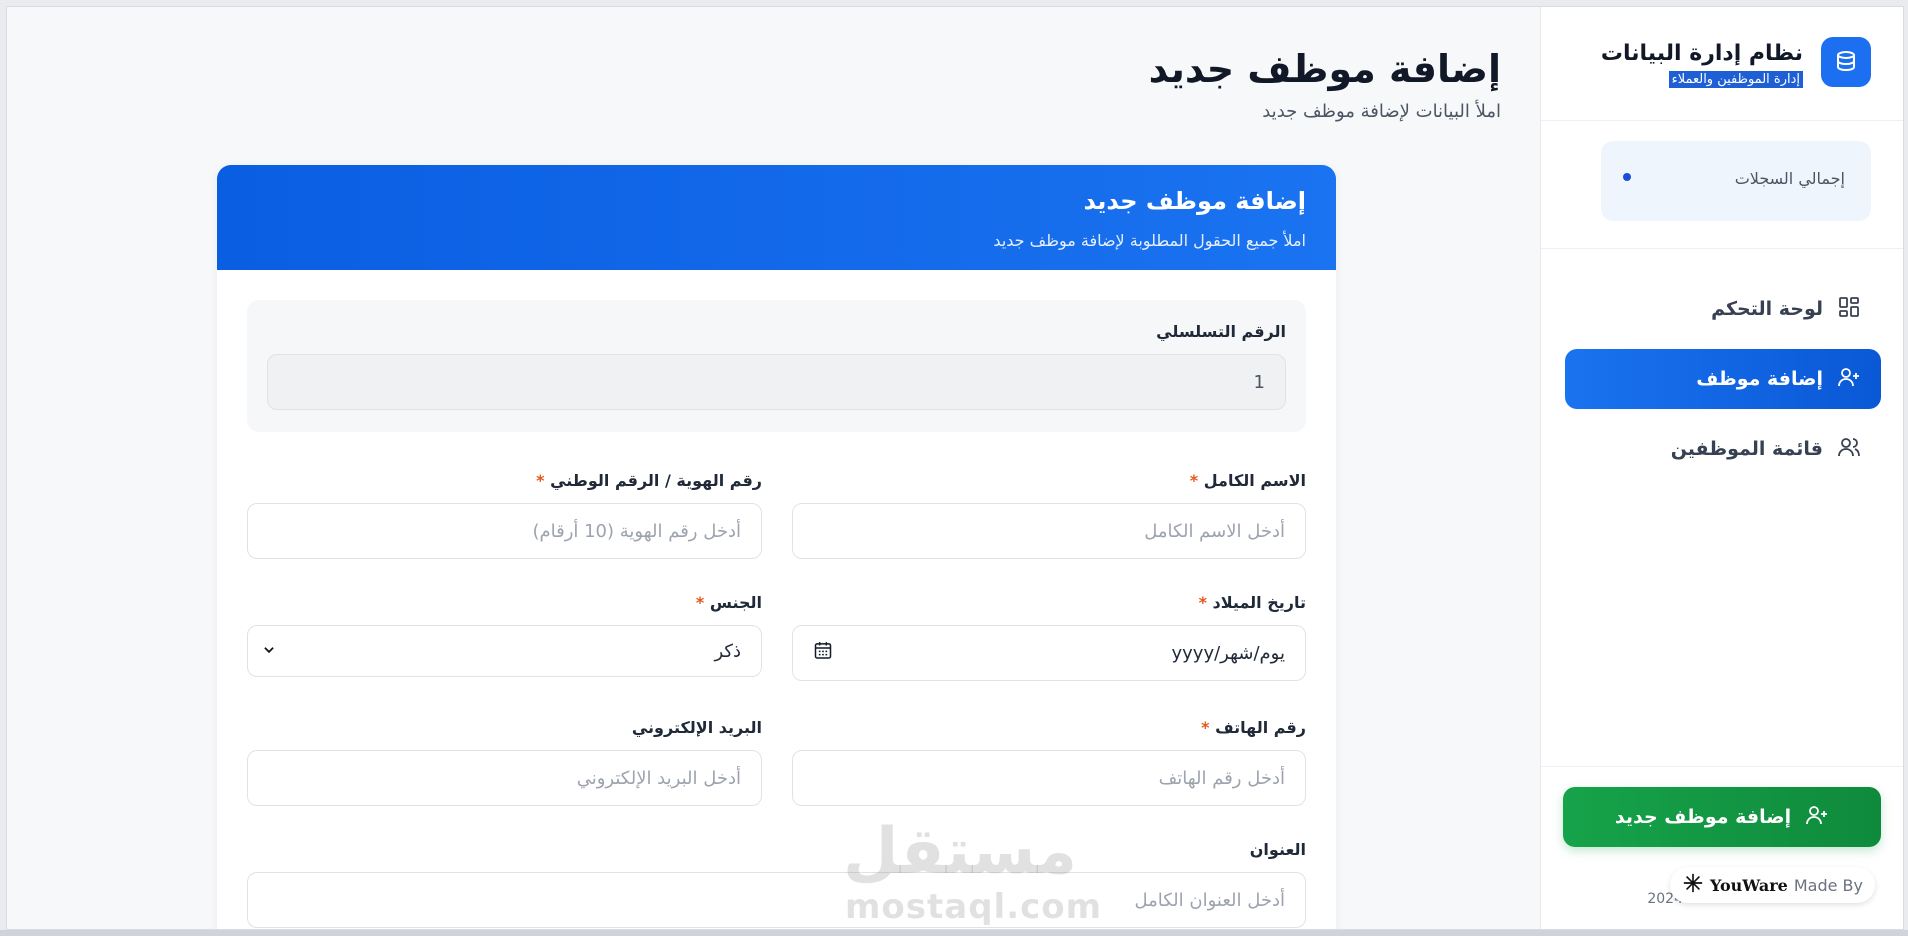  I want to click on total-records-label: إجمالي السجلات, so click(1789, 178).